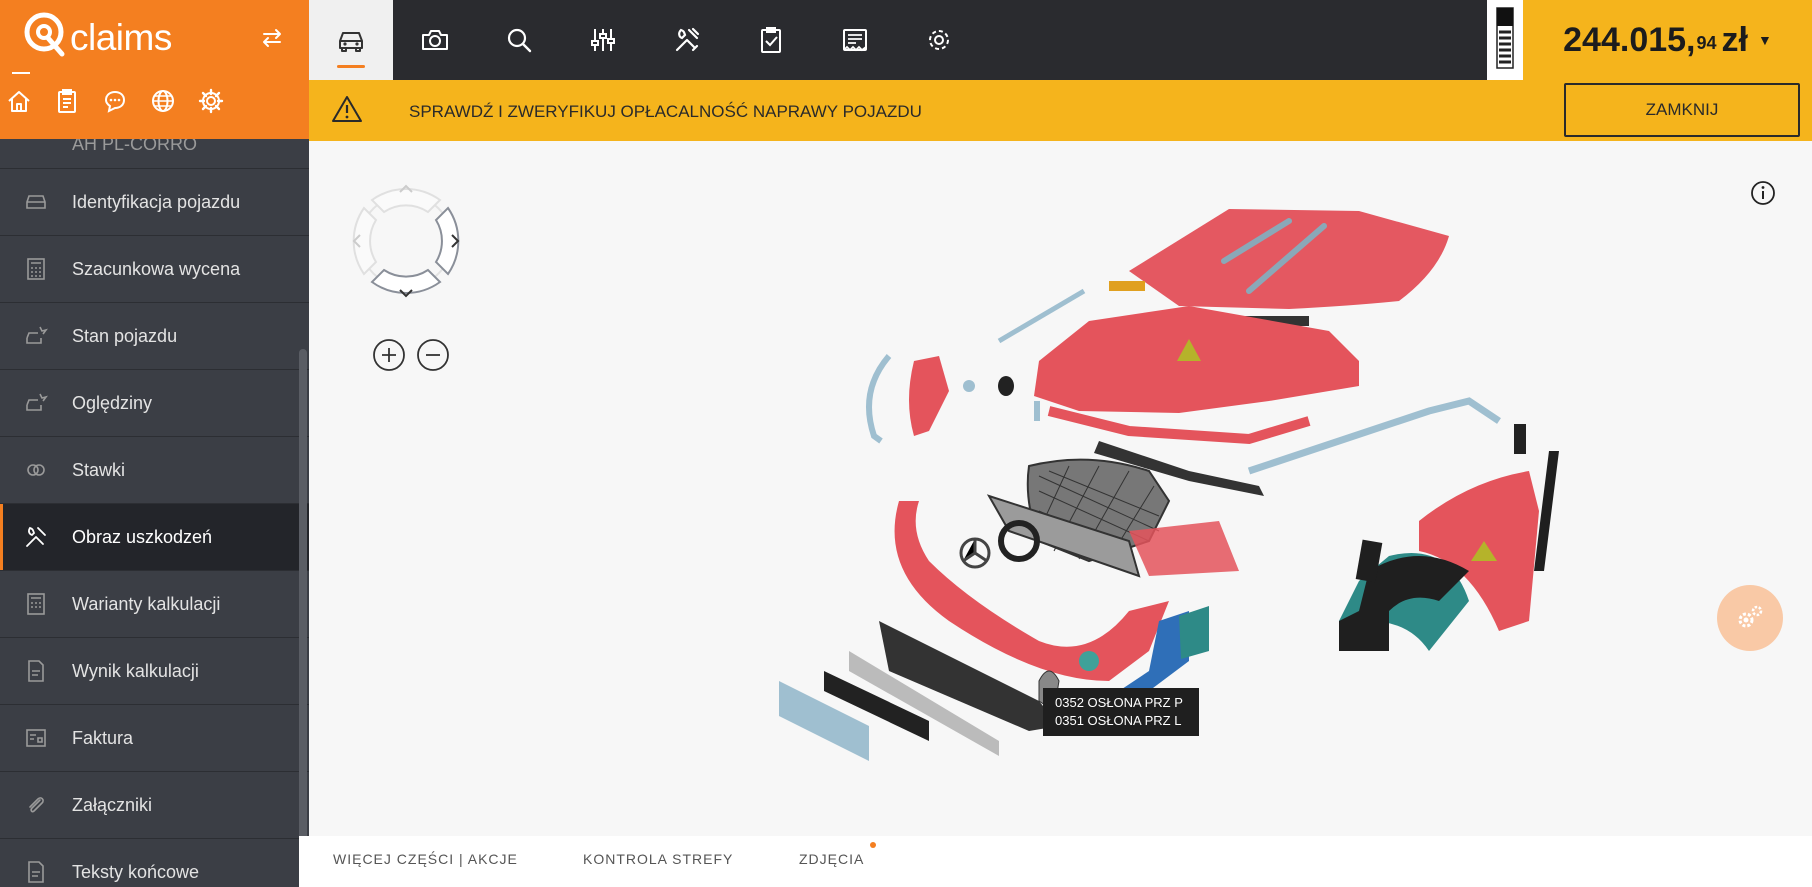 The width and height of the screenshot is (1812, 887). I want to click on logo-q-icon, so click(44, 34).